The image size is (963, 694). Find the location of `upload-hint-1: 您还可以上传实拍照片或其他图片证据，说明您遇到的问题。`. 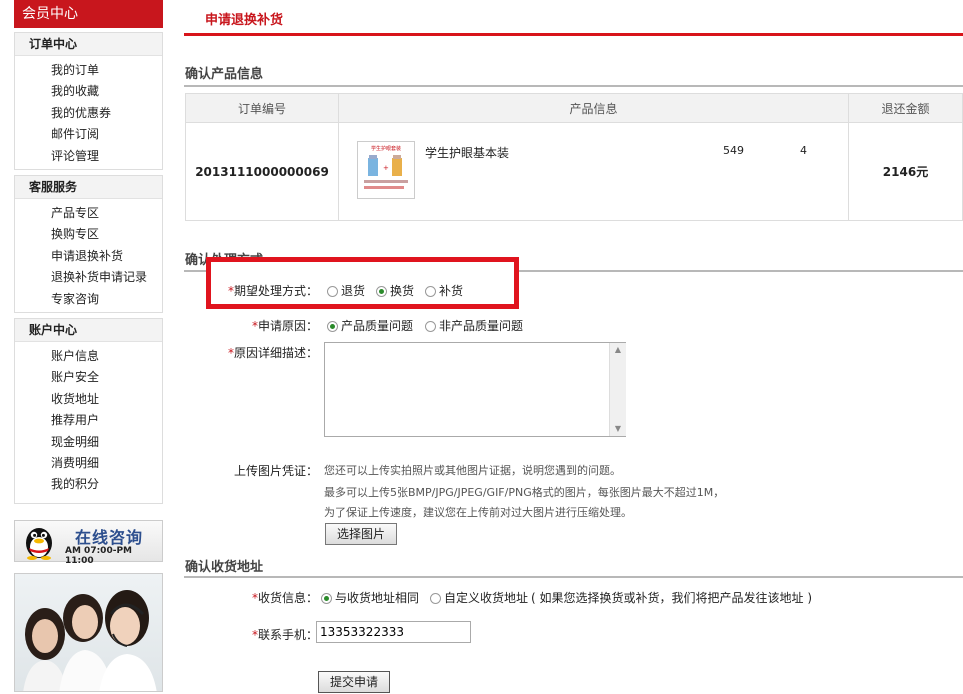

upload-hint-1: 您还可以上传实拍照片或其他图片证据，说明您遇到的问题。 is located at coordinates (472, 470).